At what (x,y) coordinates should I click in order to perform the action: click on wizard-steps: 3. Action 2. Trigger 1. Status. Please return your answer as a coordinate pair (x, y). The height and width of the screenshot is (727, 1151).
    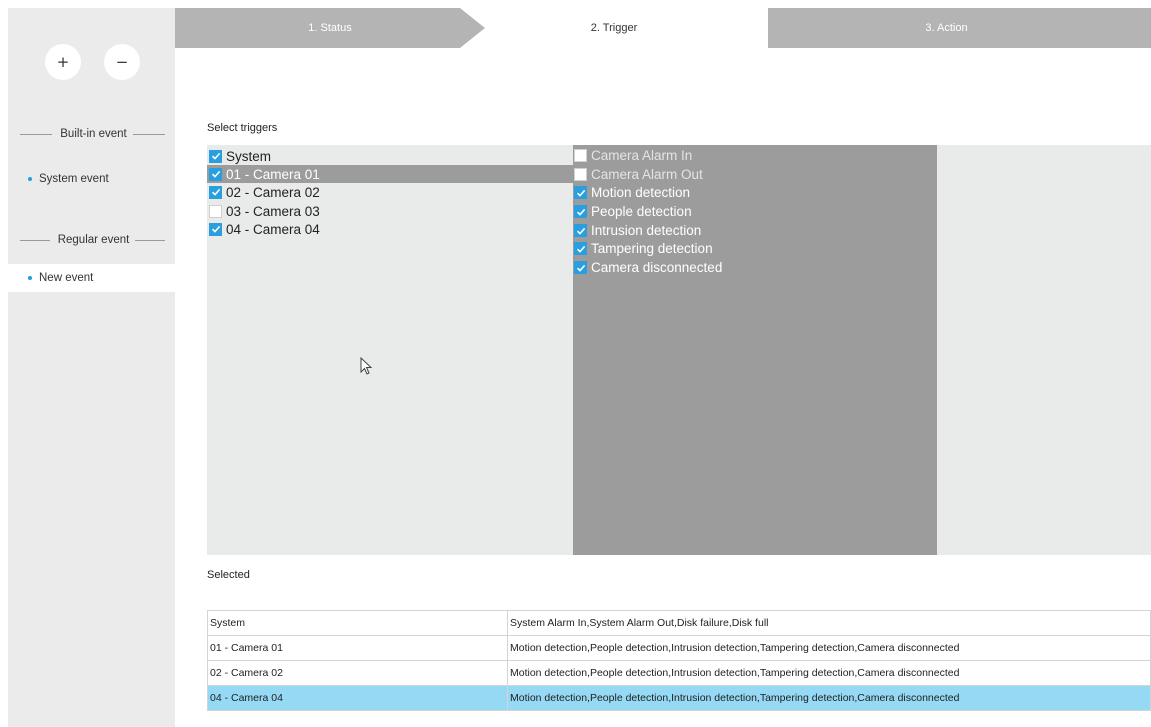
    Looking at the image, I should click on (663, 28).